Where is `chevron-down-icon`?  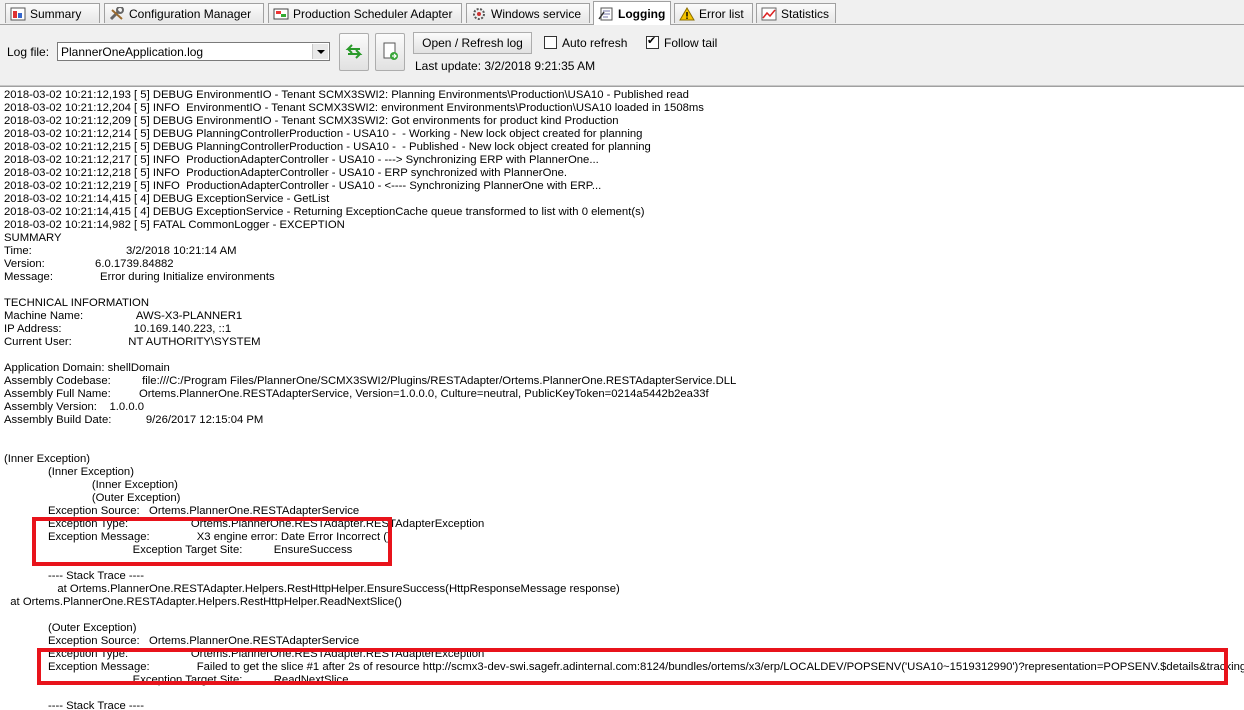 chevron-down-icon is located at coordinates (320, 51).